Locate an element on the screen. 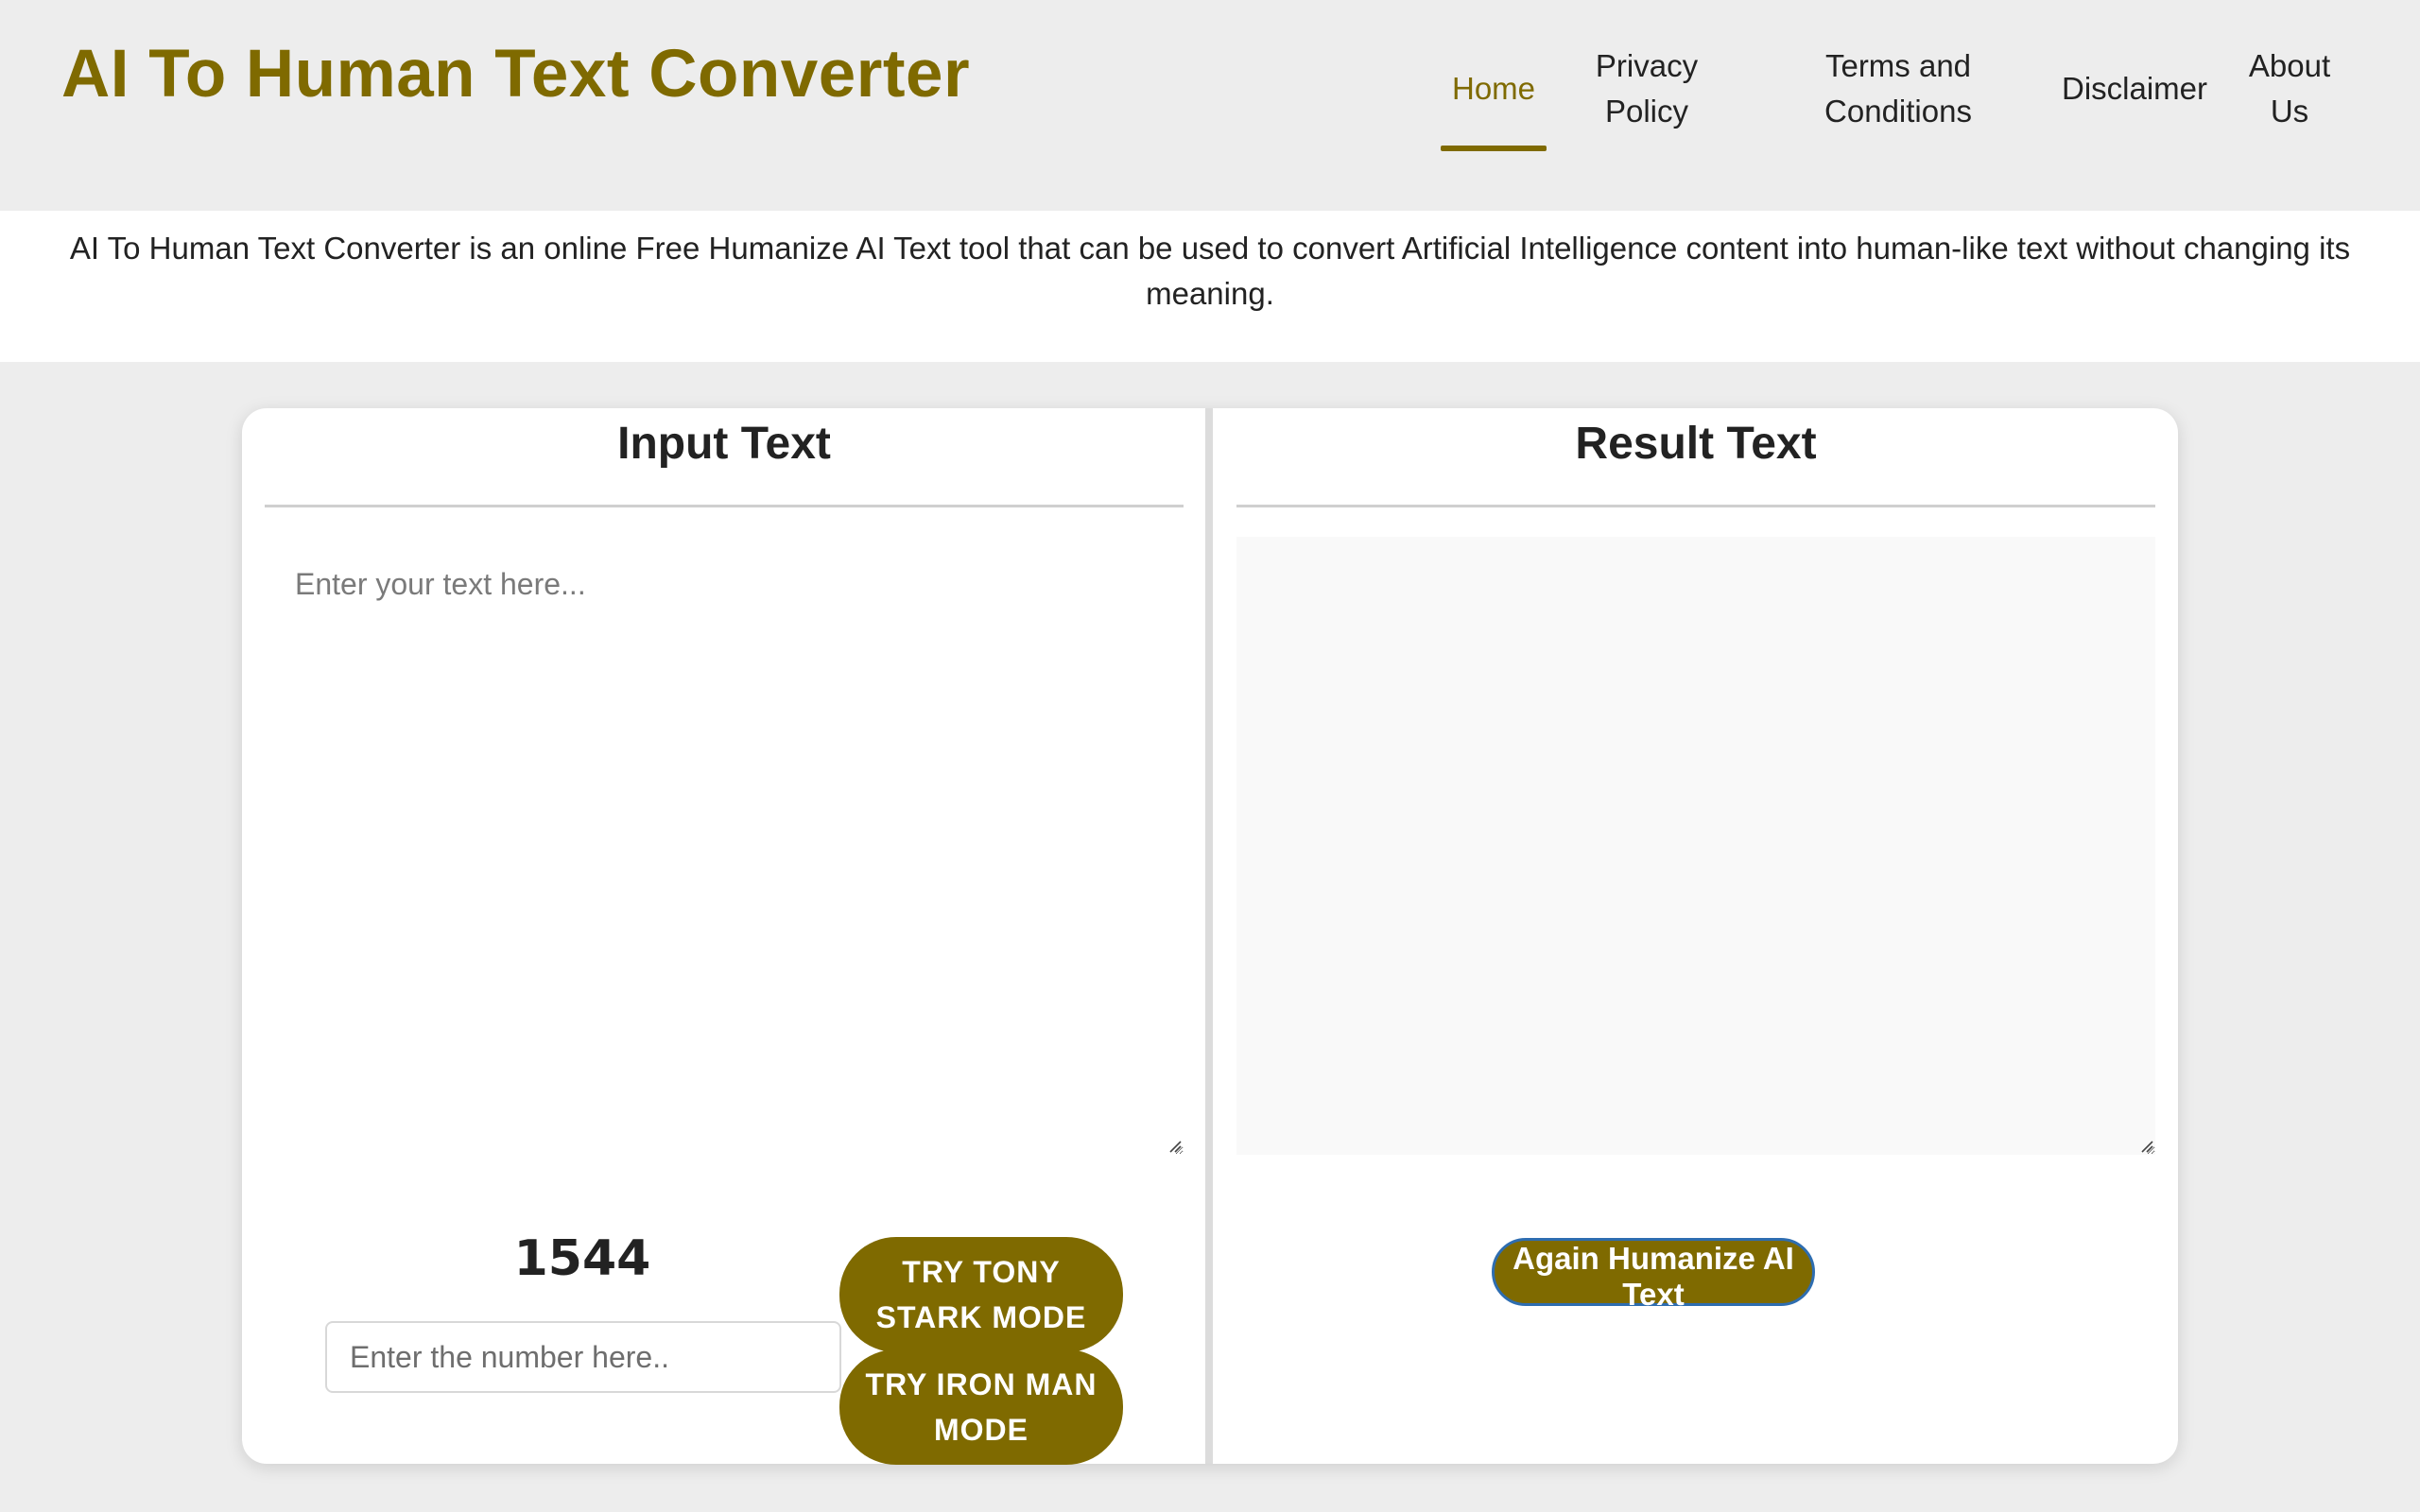 This screenshot has width=2420, height=1512. try-iron-man-mode-button: TRY IRON MAN MODE is located at coordinates (981, 1407).